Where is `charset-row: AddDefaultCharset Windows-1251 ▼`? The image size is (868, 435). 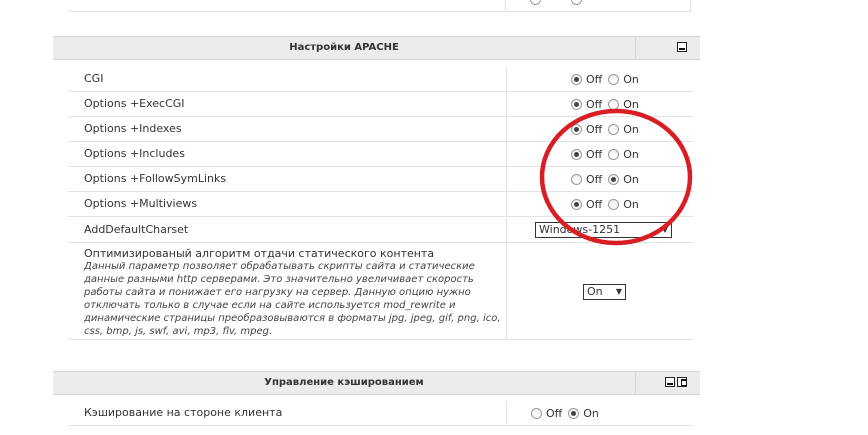
charset-row: AddDefaultCharset Windows-1251 ▼ is located at coordinates (380, 230).